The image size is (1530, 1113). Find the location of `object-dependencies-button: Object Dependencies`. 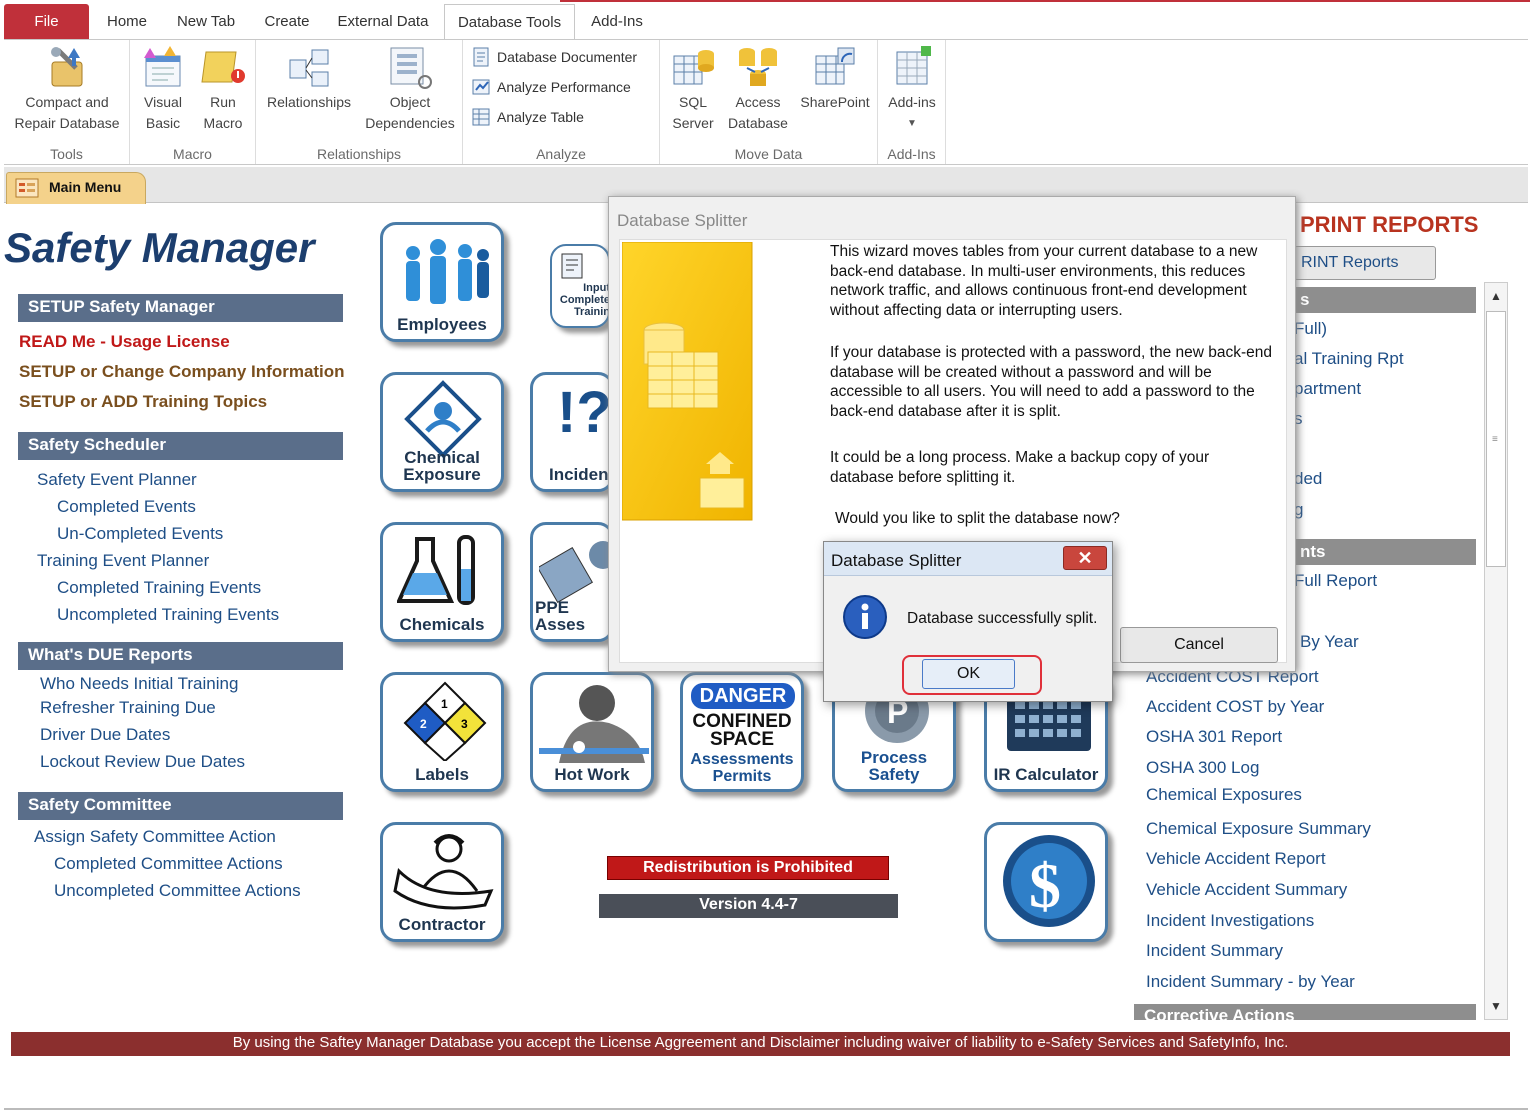

object-dependencies-button: Object Dependencies is located at coordinates (410, 89).